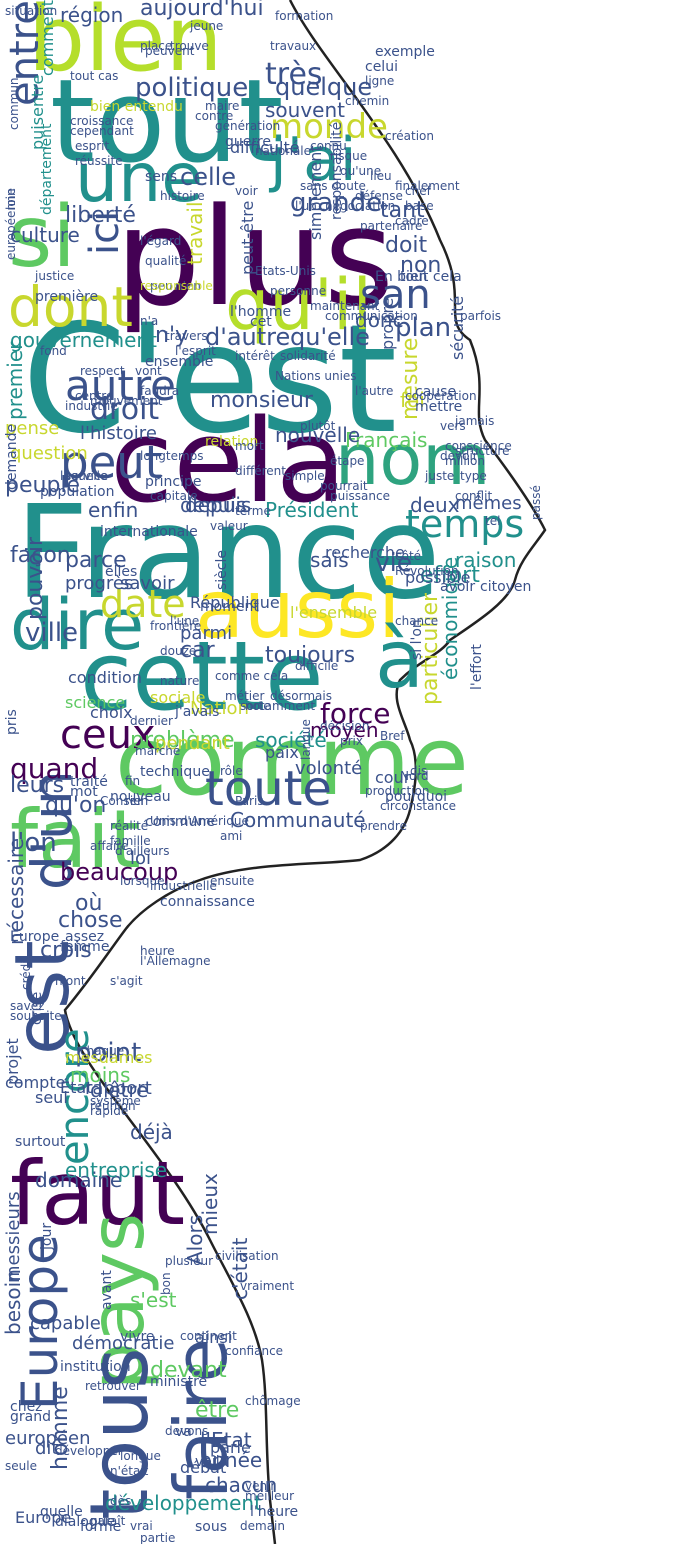  I want to click on word-cloud-word: quelle, so click(61, 1512).